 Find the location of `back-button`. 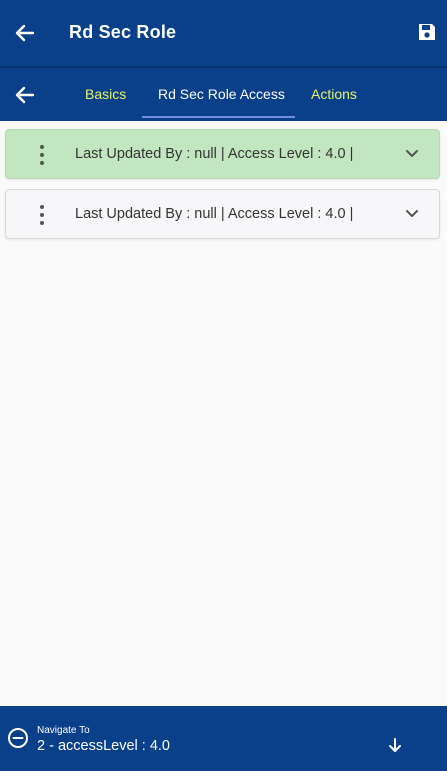

back-button is located at coordinates (25, 33).